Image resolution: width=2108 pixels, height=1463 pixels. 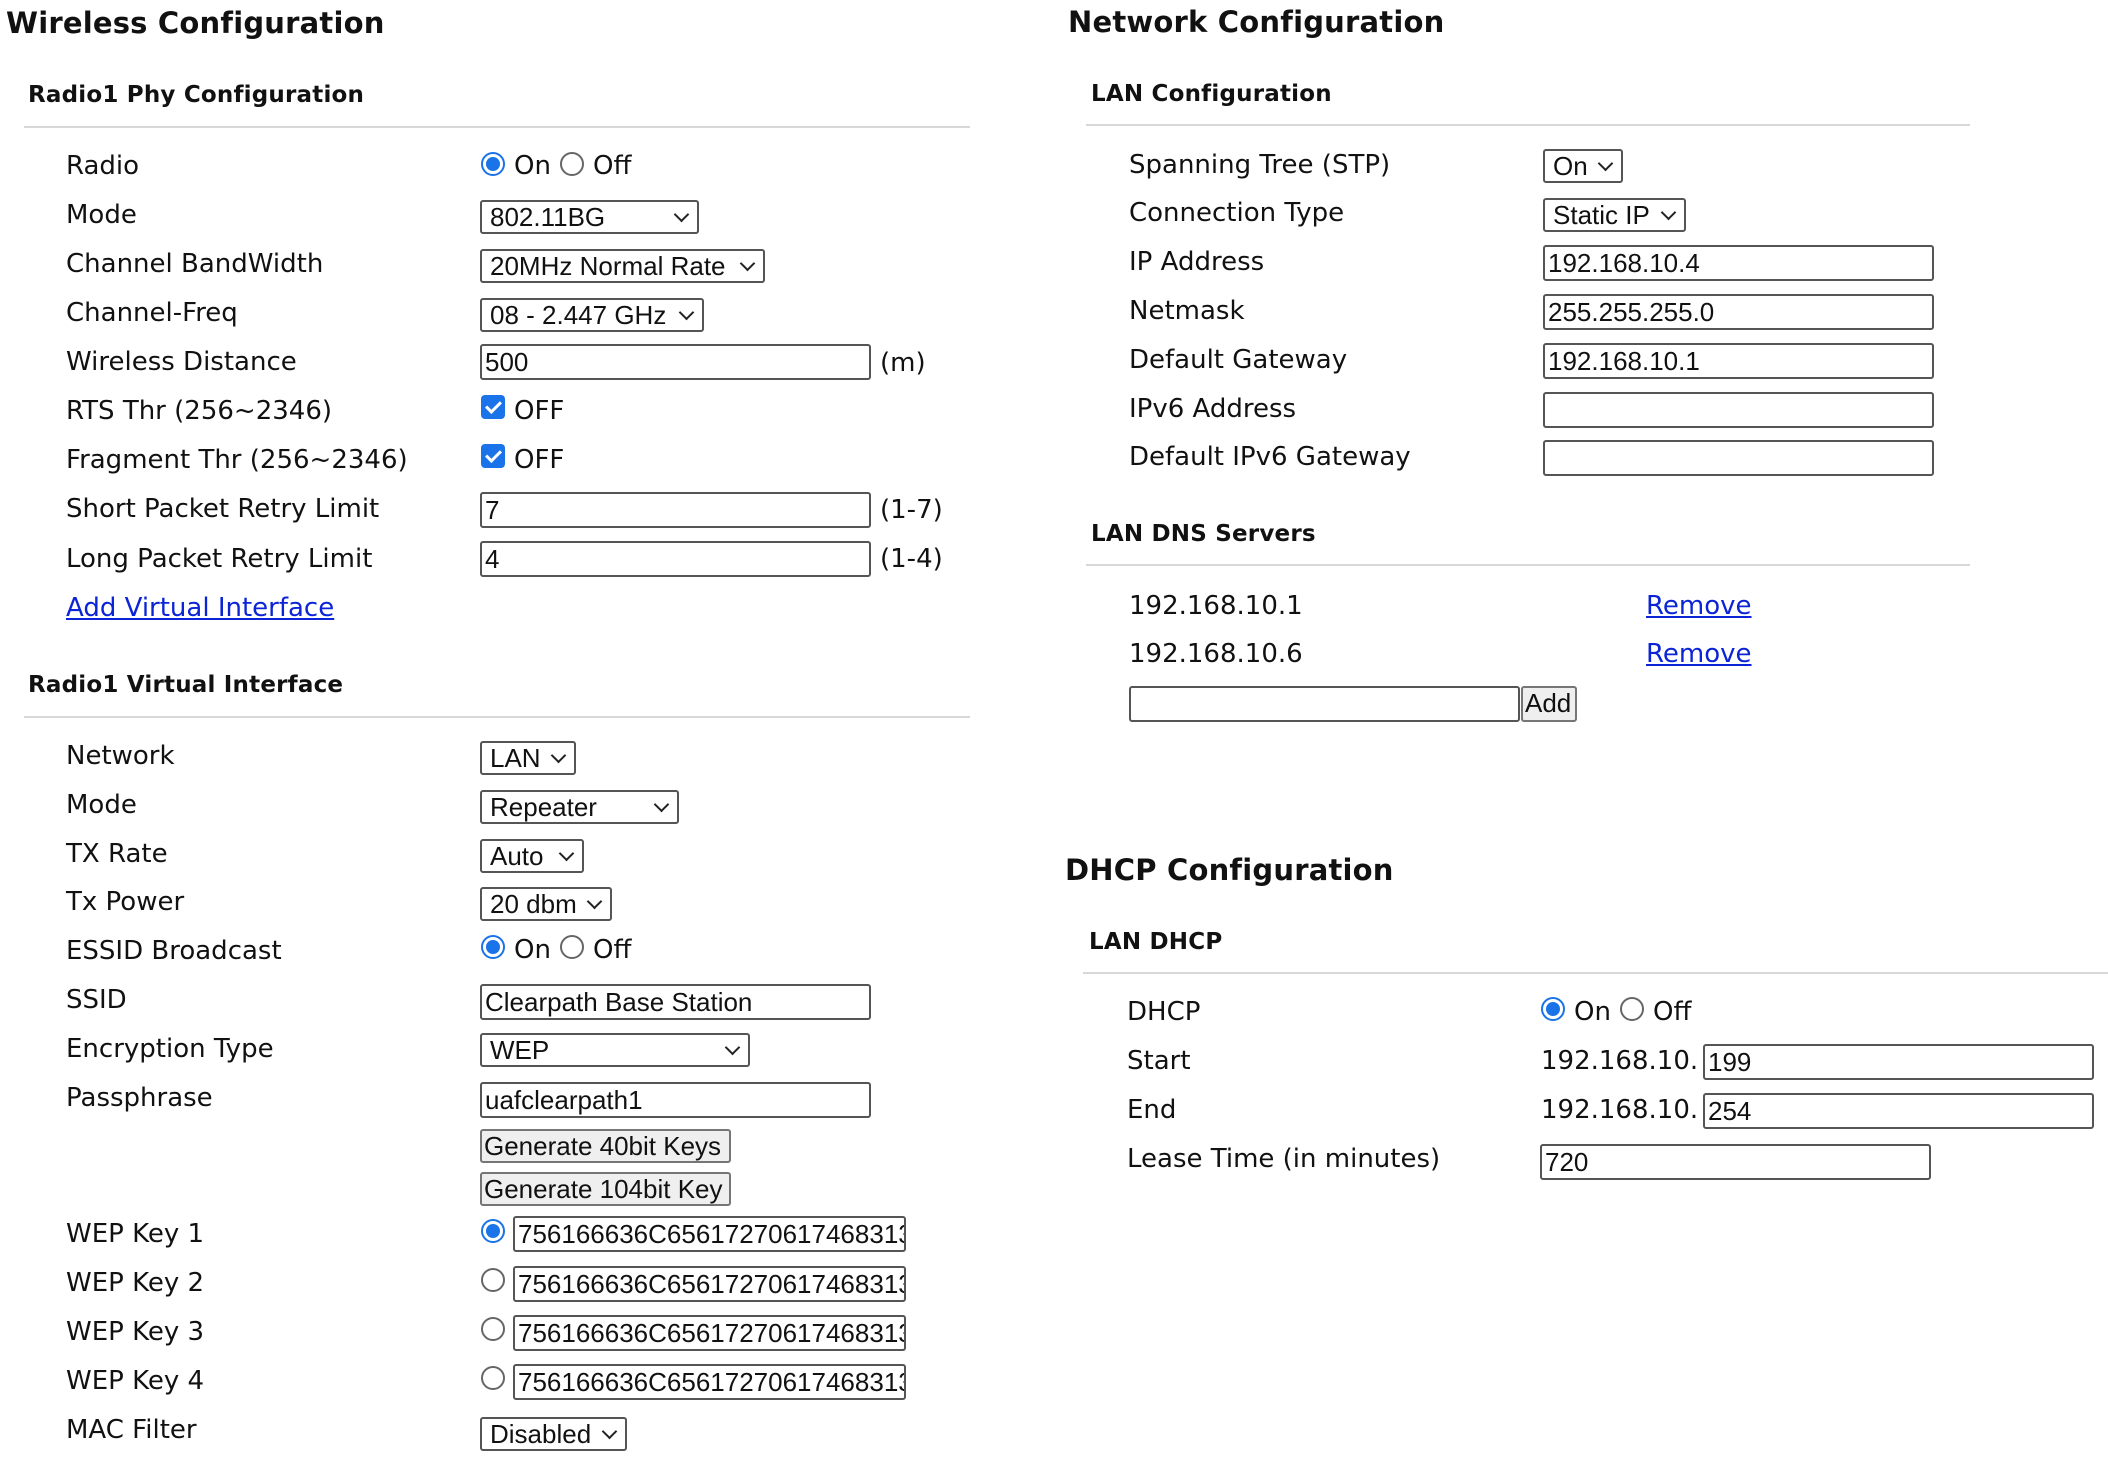 I want to click on long-retry-range: (1-4), so click(x=911, y=559).